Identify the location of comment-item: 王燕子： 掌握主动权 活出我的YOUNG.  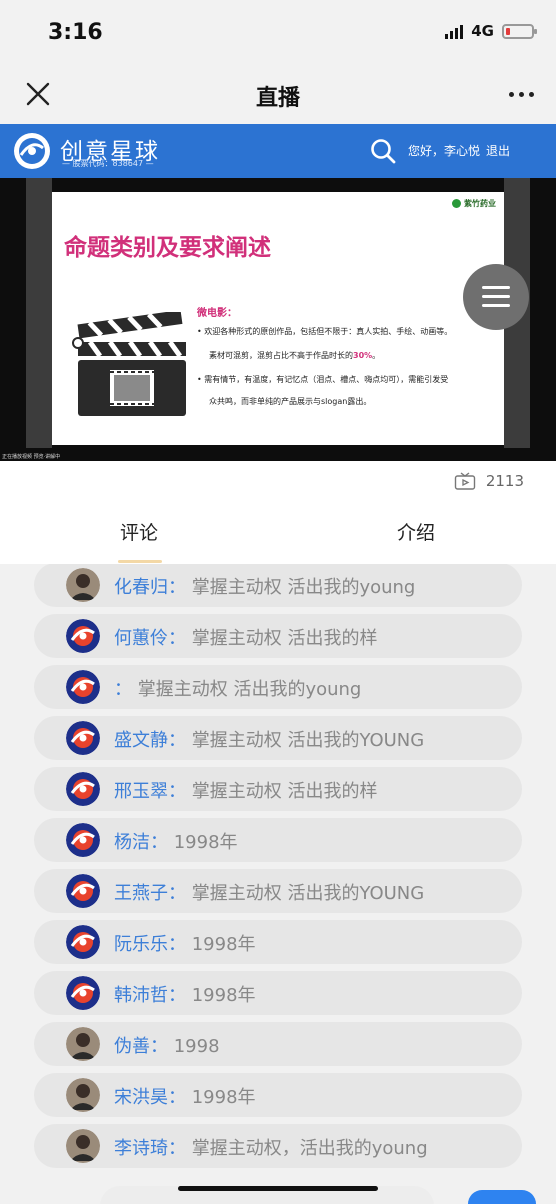
(278, 891).